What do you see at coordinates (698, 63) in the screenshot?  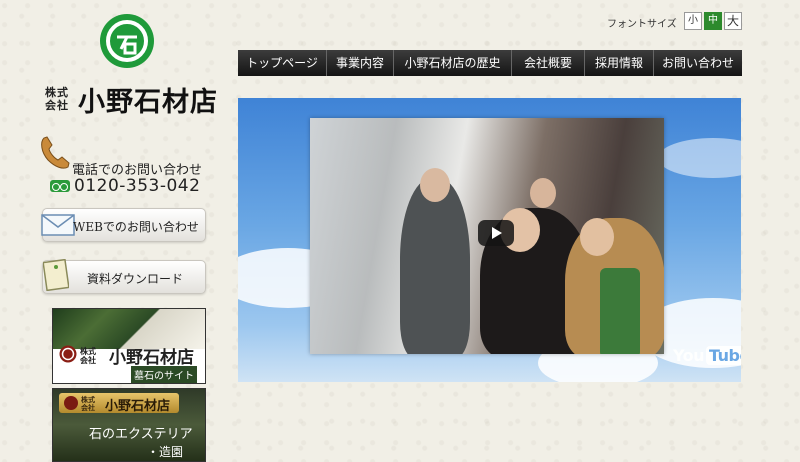 I see `nav-item-contact: お問い合わせ` at bounding box center [698, 63].